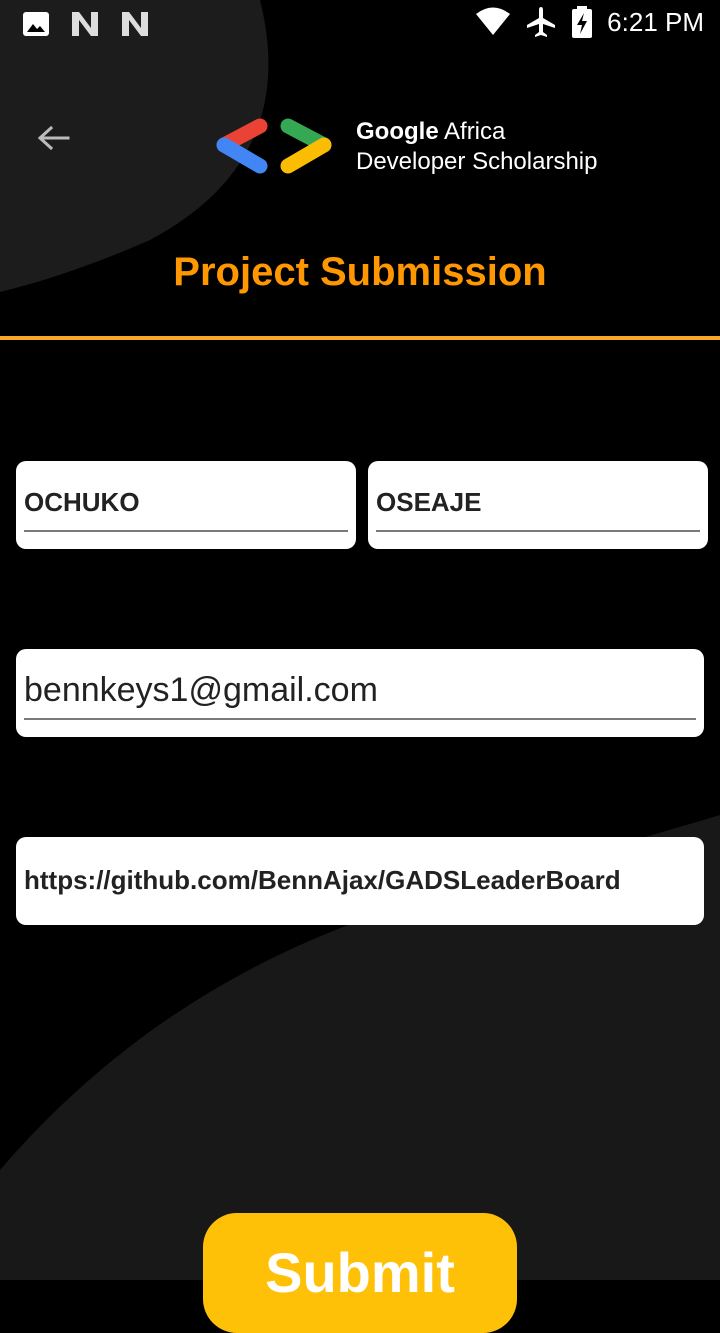 The height and width of the screenshot is (1333, 720). I want to click on github-link-input, so click(359, 880).